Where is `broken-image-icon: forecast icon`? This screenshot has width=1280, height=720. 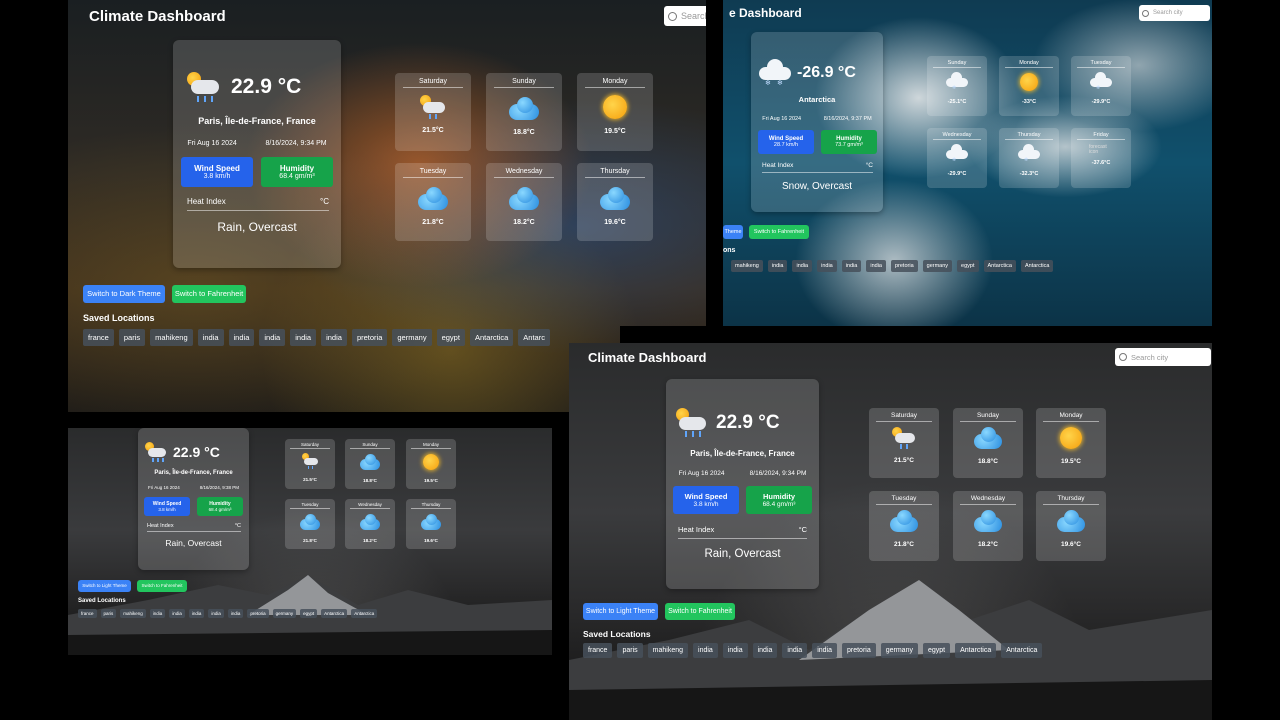
broken-image-icon: forecast icon is located at coordinates (1098, 149).